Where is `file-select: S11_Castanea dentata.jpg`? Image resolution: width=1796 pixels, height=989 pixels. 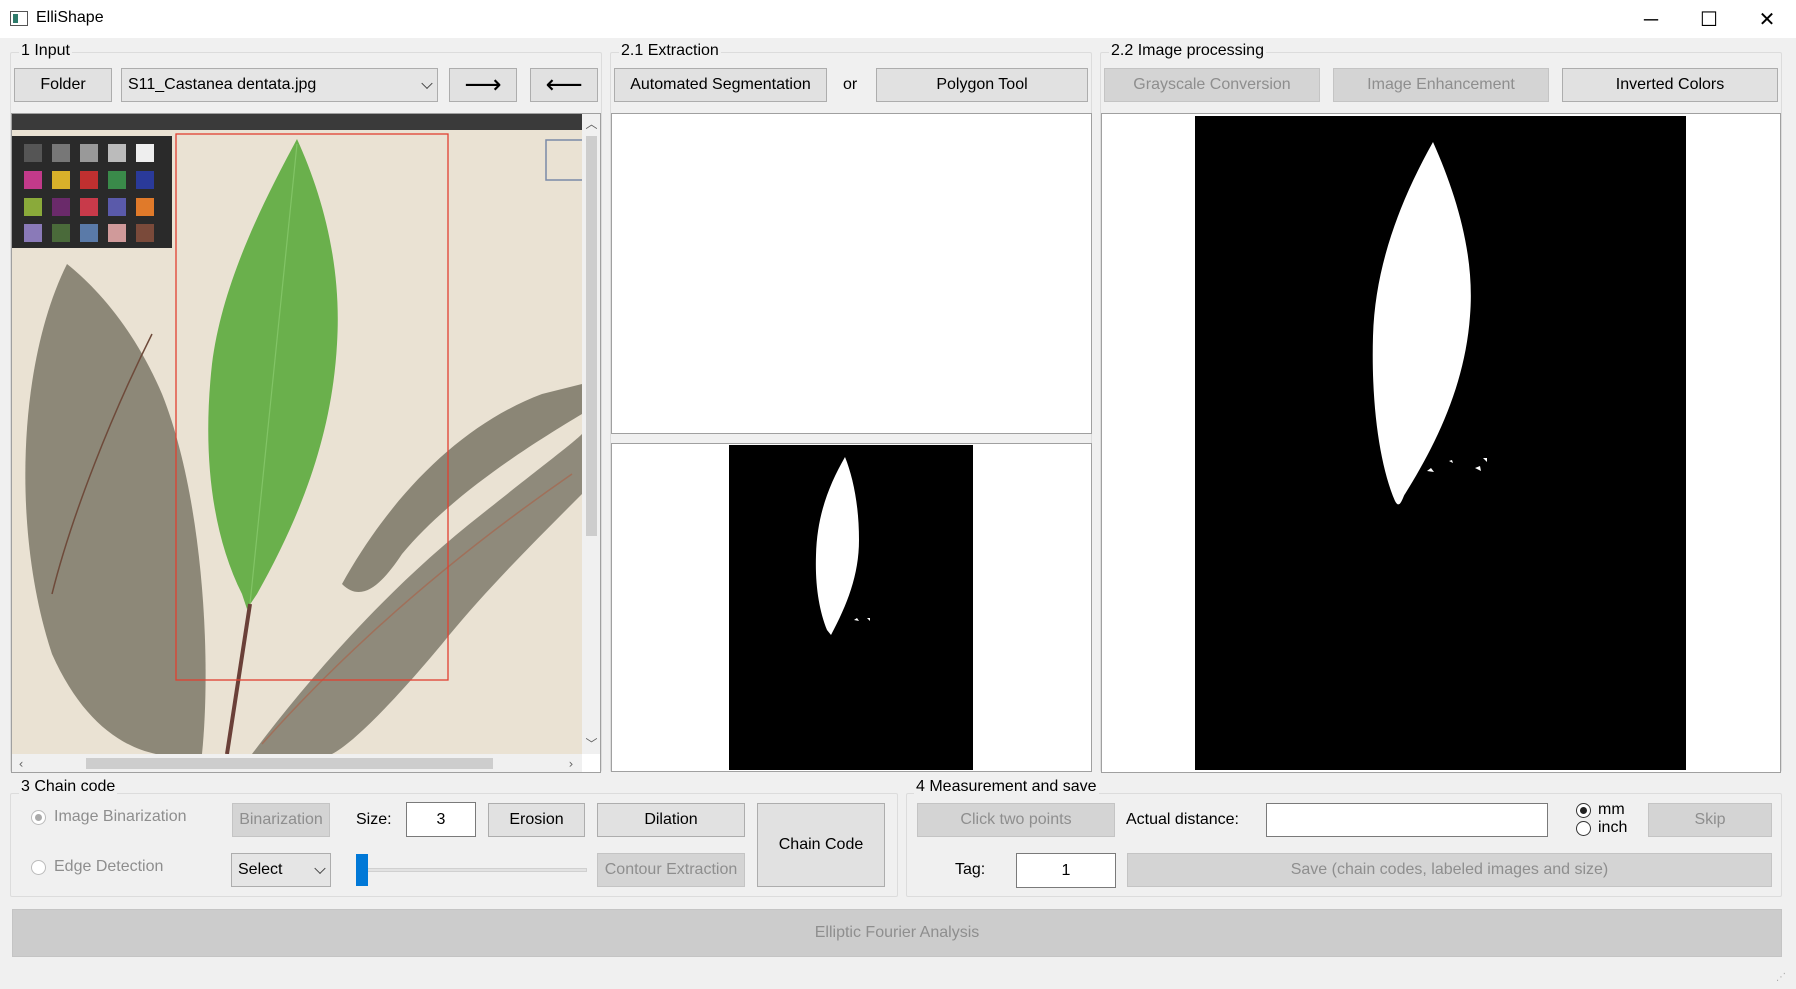 file-select: S11_Castanea dentata.jpg is located at coordinates (279, 85).